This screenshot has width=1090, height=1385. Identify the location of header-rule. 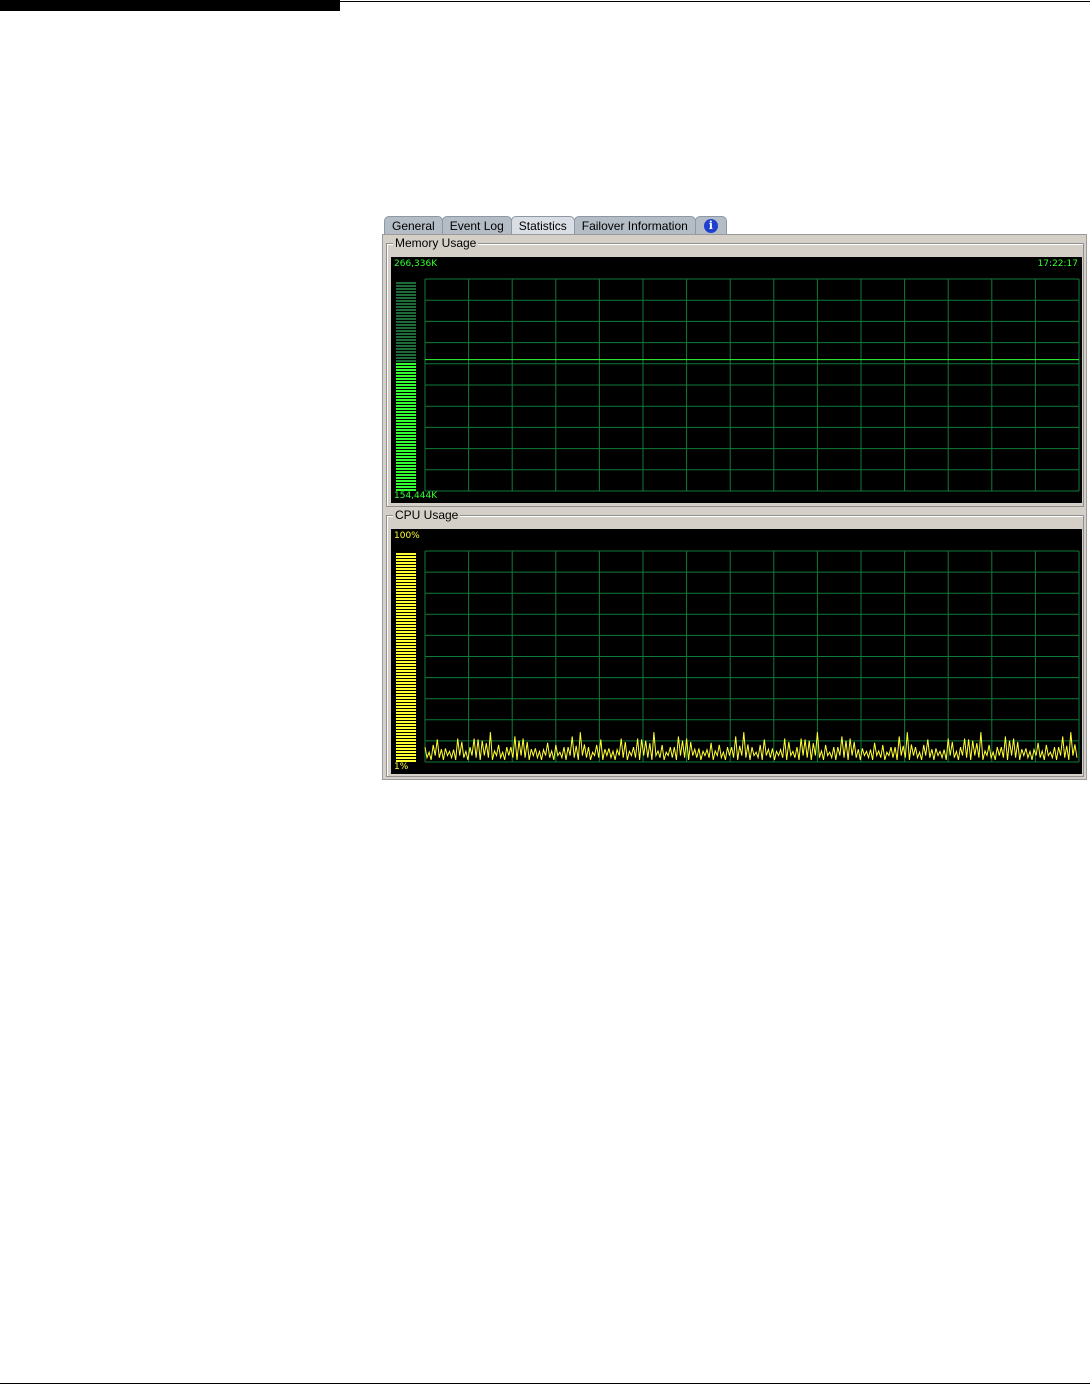
(545, 1).